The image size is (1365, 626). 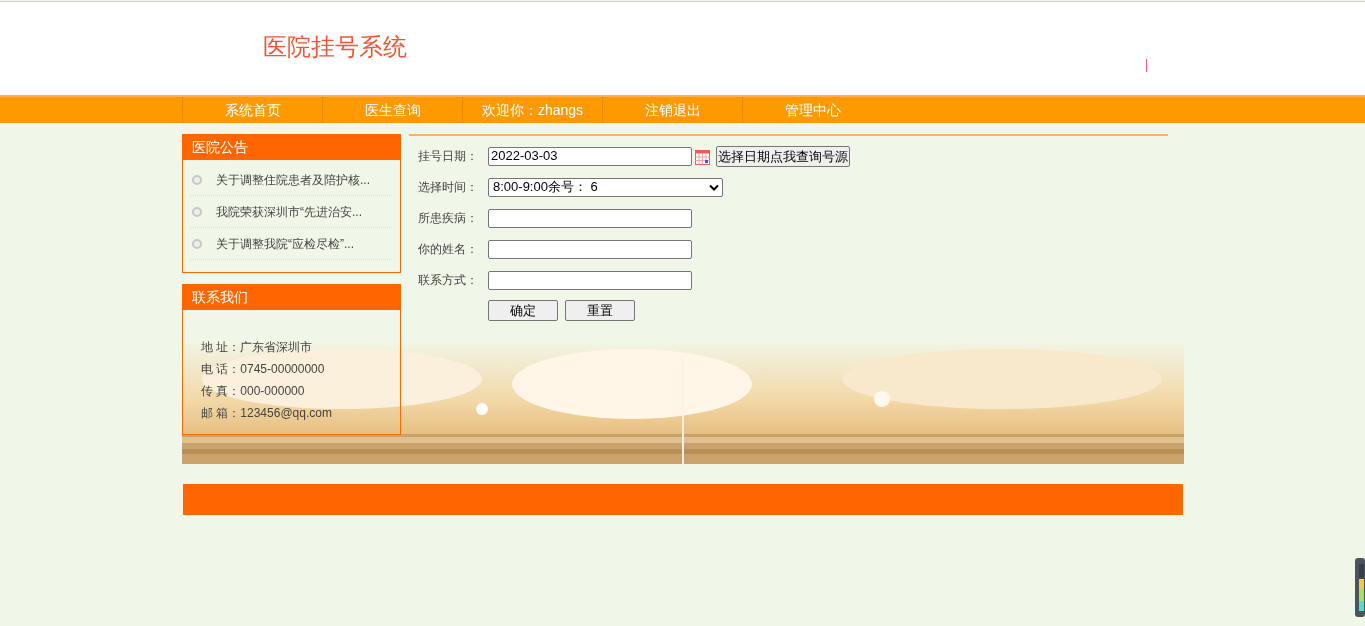 I want to click on field-label: 所患疾病：, so click(x=448, y=218).